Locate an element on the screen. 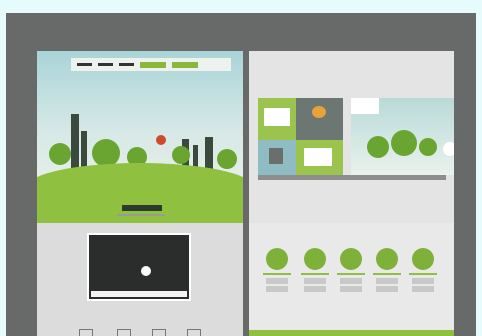  logo is located at coordinates (142, 208).